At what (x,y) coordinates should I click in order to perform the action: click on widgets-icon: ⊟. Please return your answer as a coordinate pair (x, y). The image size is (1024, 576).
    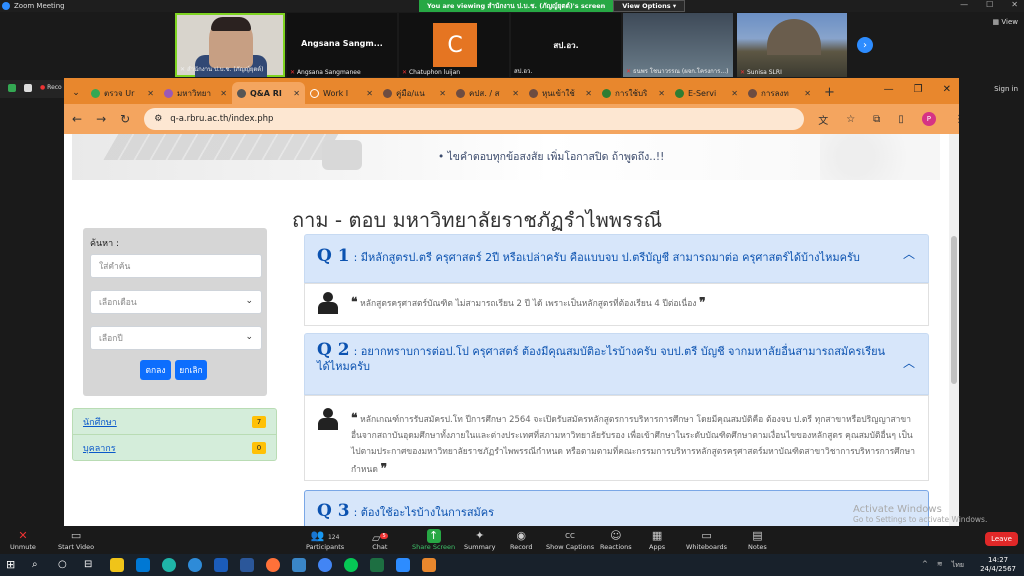
    Looking at the image, I should click on (91, 565).